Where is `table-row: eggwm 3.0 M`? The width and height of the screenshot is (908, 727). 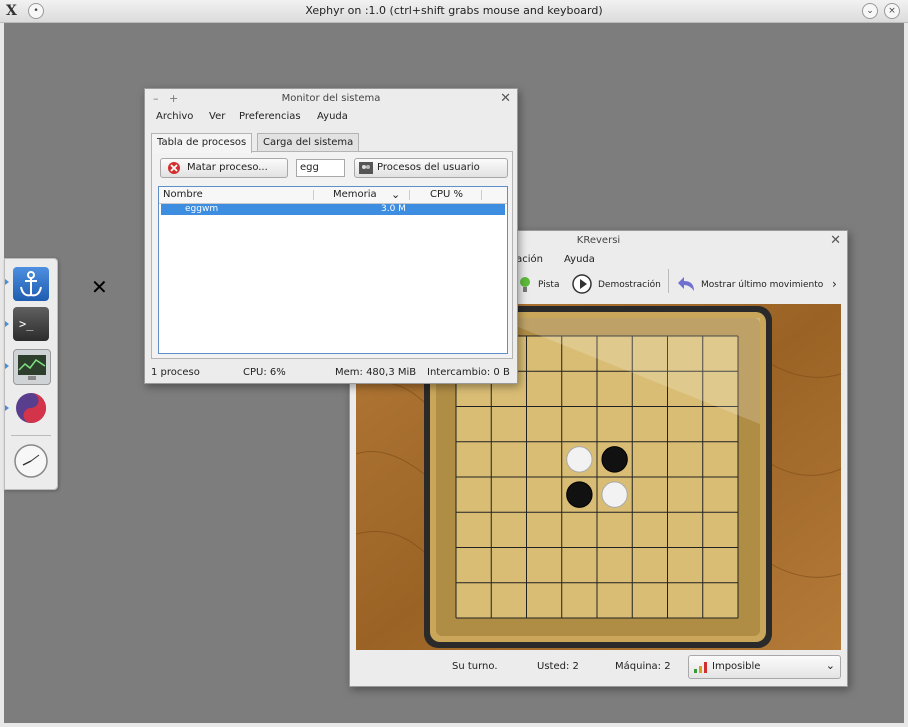
table-row: eggwm 3.0 M is located at coordinates (333, 209).